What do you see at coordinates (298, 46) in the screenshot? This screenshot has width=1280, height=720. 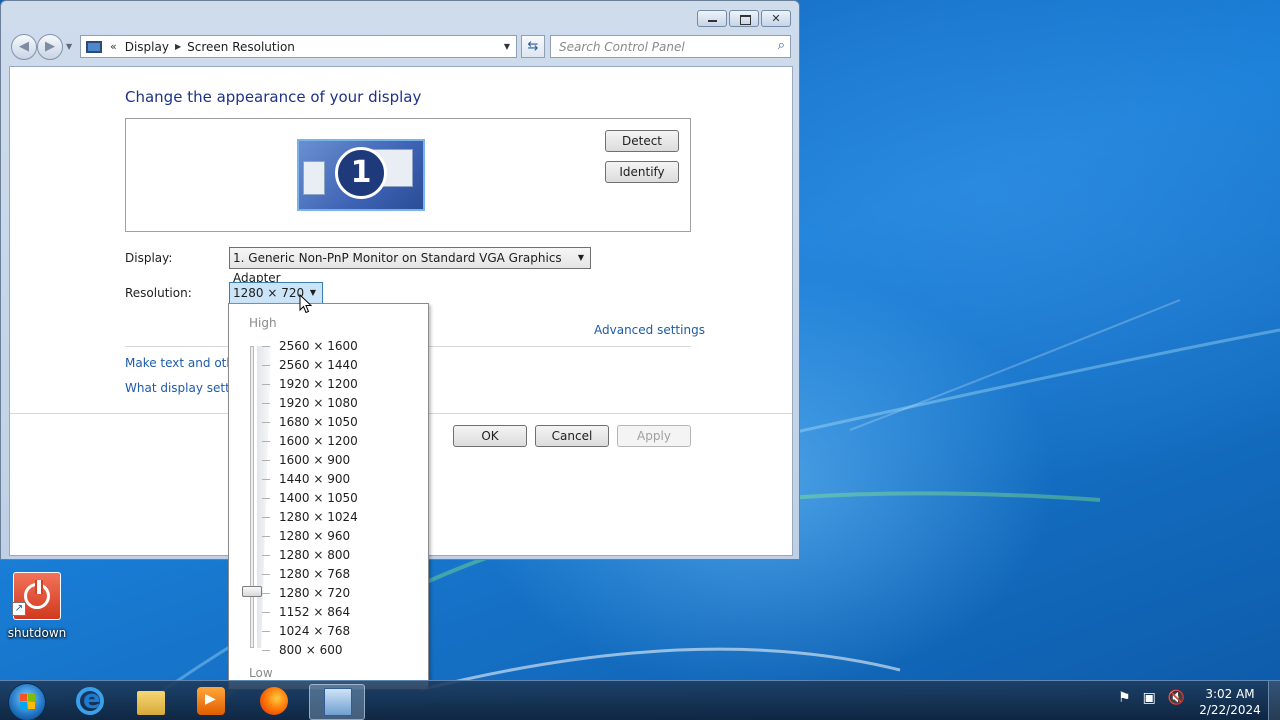 I see `address-bar: « Display ▶ Screen Resolution ▼` at bounding box center [298, 46].